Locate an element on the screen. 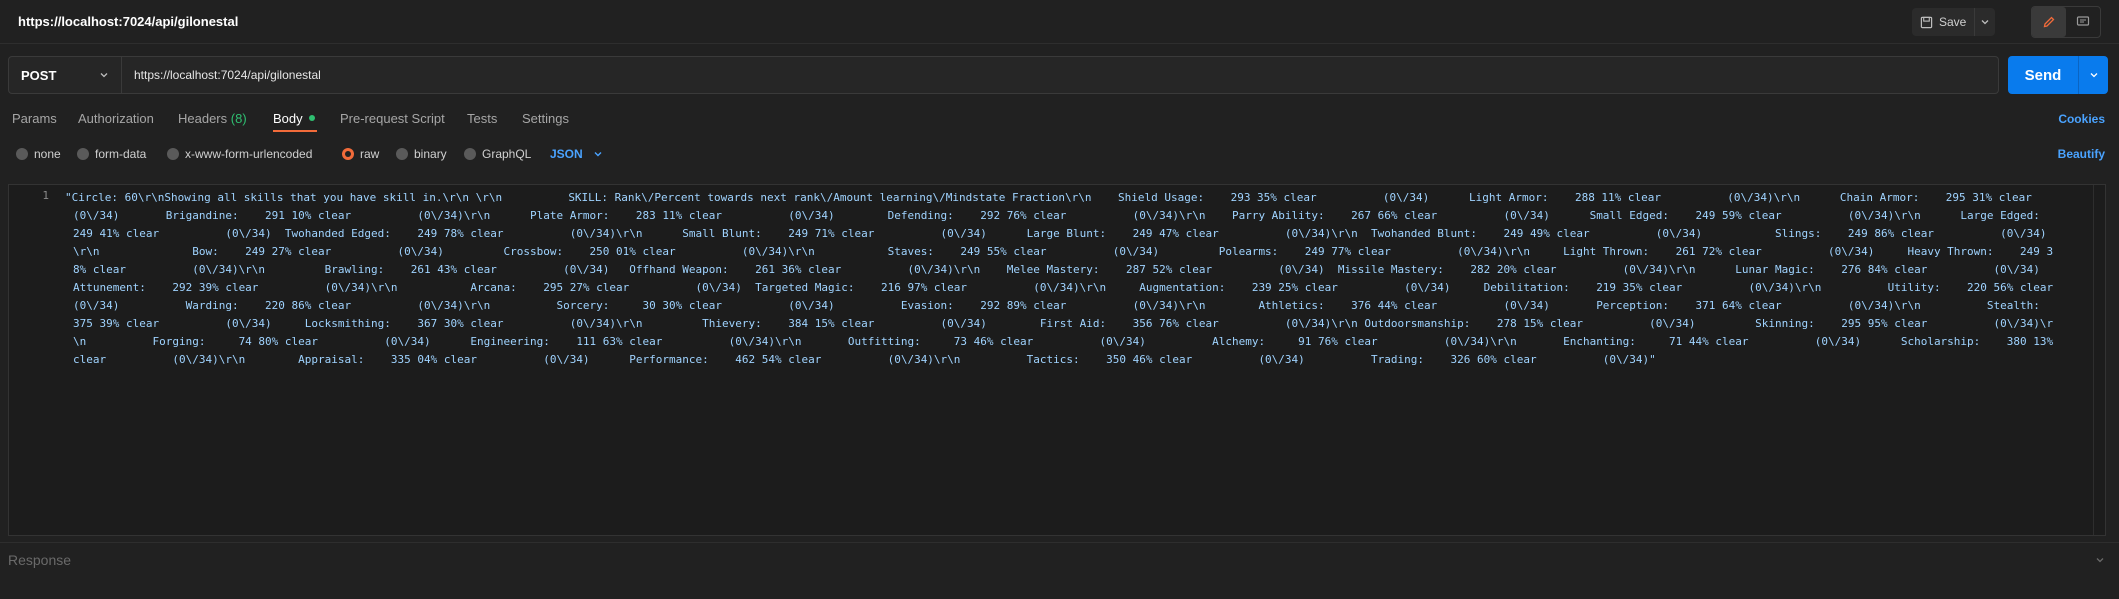 Image resolution: width=2119 pixels, height=599 pixels. body-type-raw: raw is located at coordinates (360, 154).